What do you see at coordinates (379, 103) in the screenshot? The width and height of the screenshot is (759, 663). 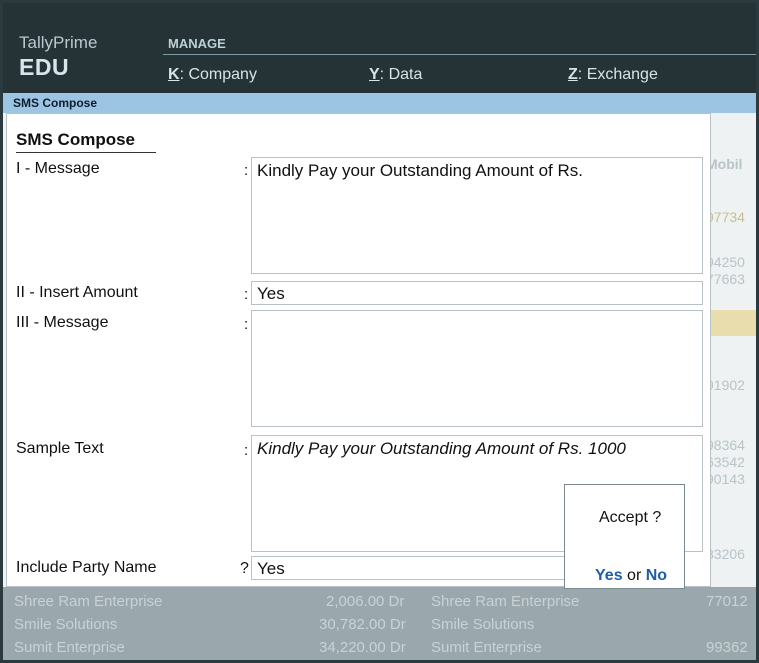 I see `screen-title-bar: SMS Compose` at bounding box center [379, 103].